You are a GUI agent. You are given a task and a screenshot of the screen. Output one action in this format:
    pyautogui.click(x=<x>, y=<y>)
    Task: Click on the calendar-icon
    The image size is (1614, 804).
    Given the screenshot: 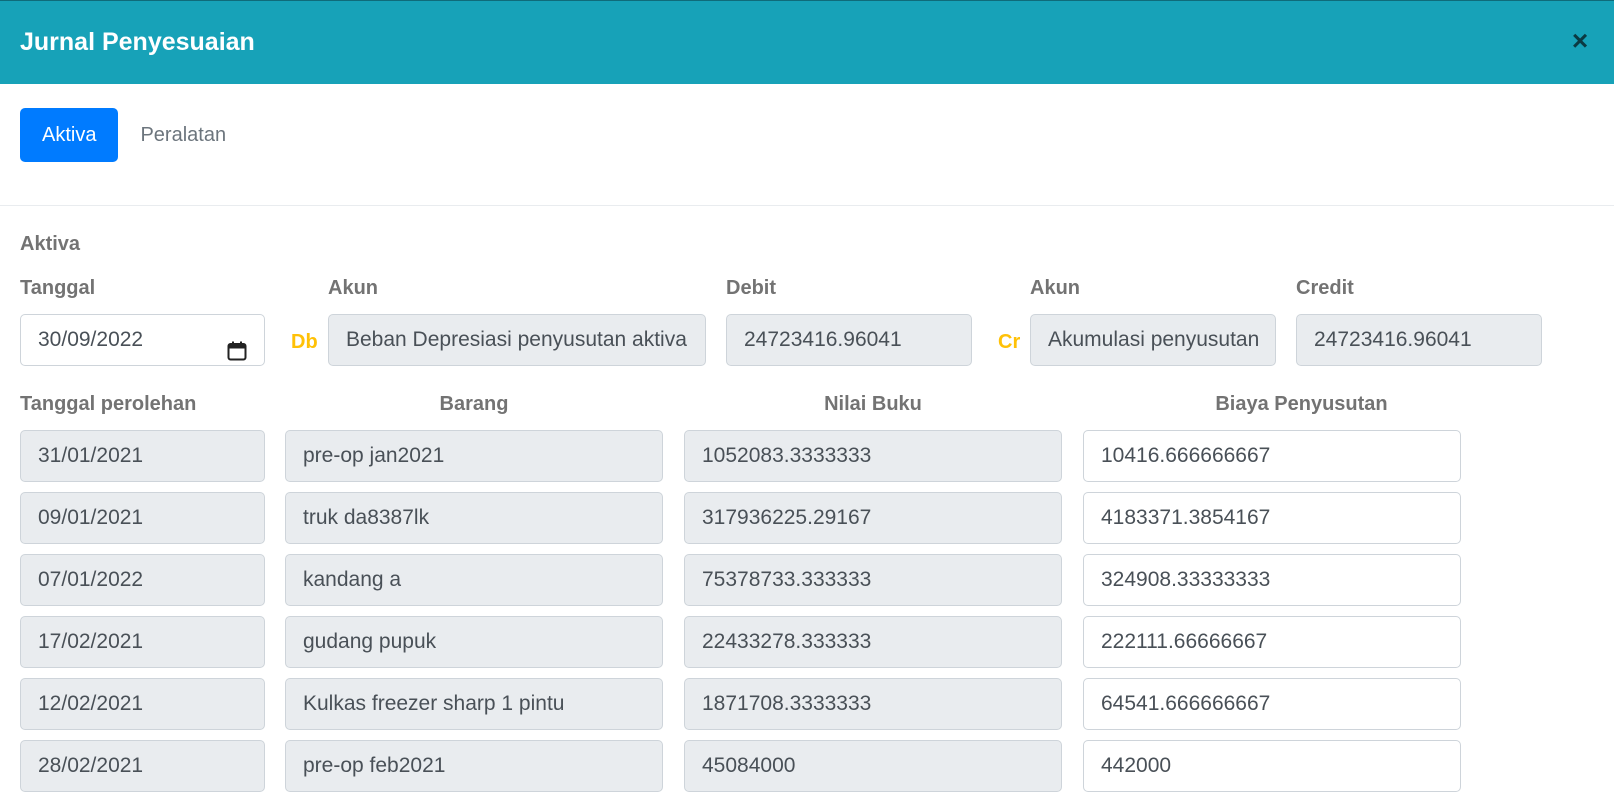 What is the action you would take?
    pyautogui.click(x=237, y=345)
    